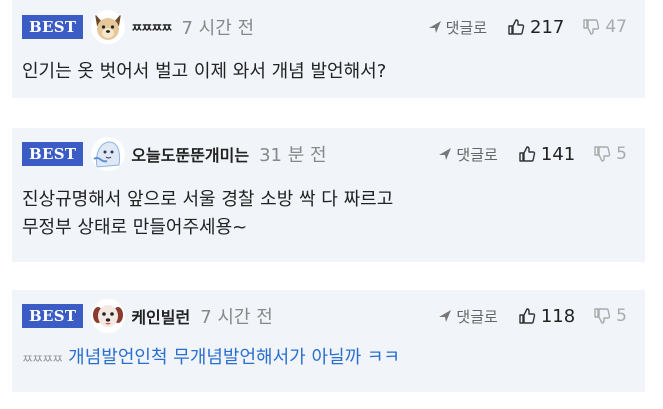 This screenshot has width=663, height=409. Describe the element at coordinates (293, 155) in the screenshot. I see `timestamp: 31 분 전` at that location.